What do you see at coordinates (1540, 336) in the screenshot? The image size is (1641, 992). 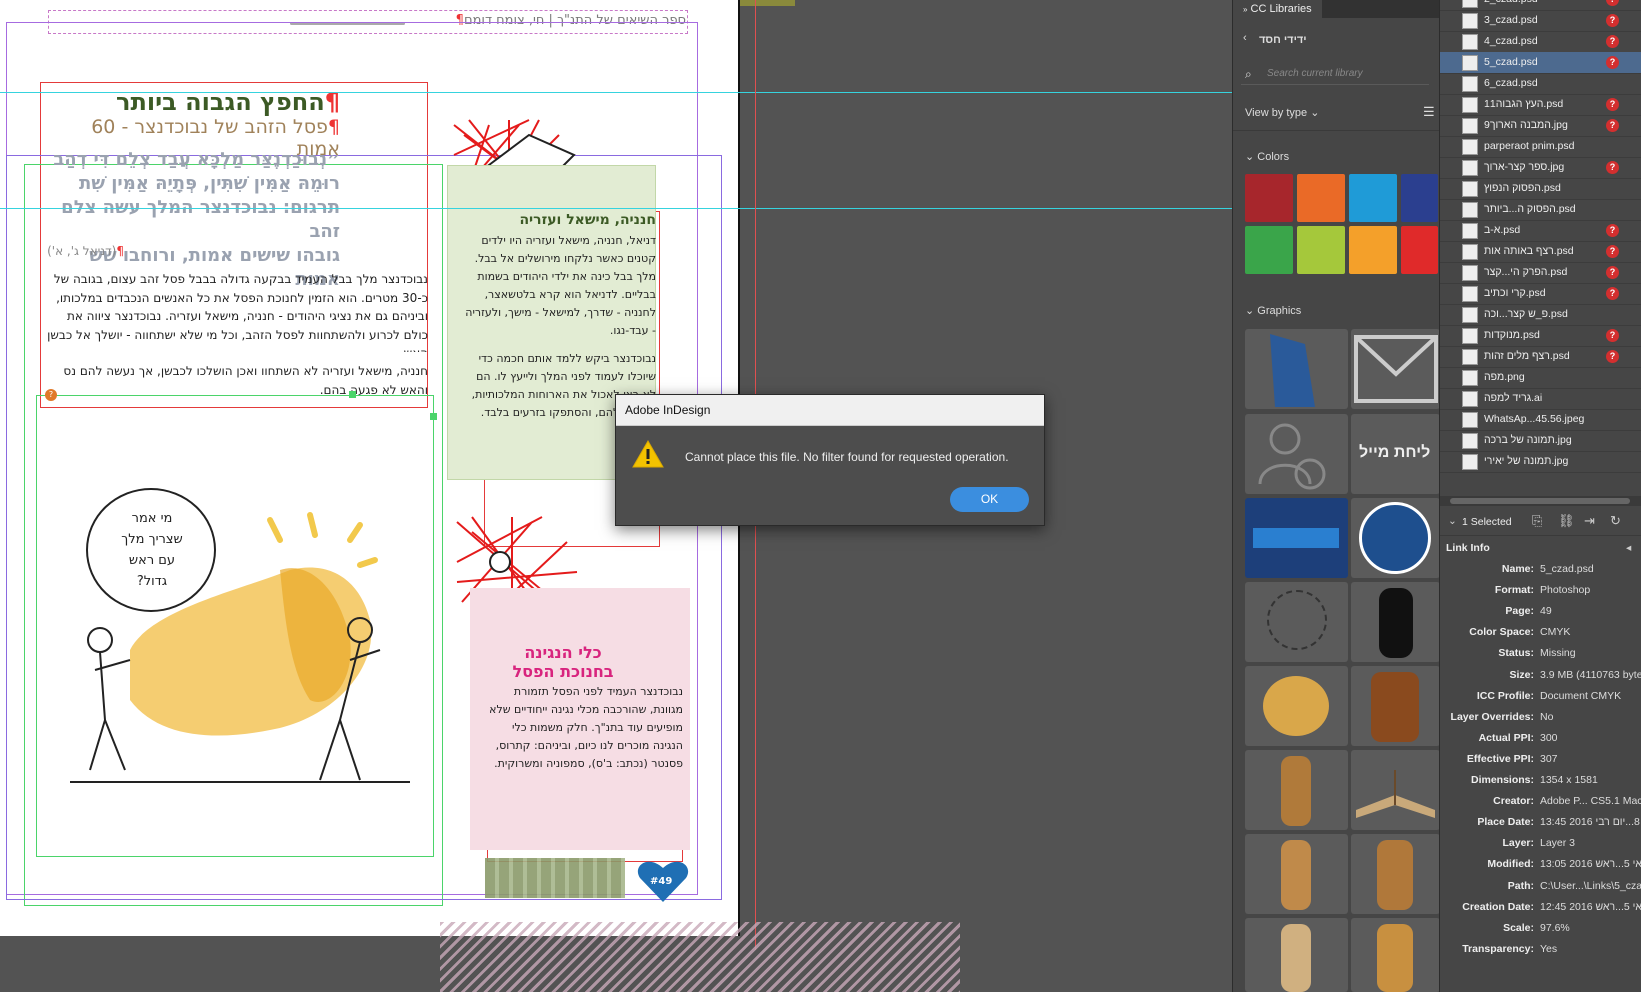 I see `link-row: מנוקדות.psd?` at bounding box center [1540, 336].